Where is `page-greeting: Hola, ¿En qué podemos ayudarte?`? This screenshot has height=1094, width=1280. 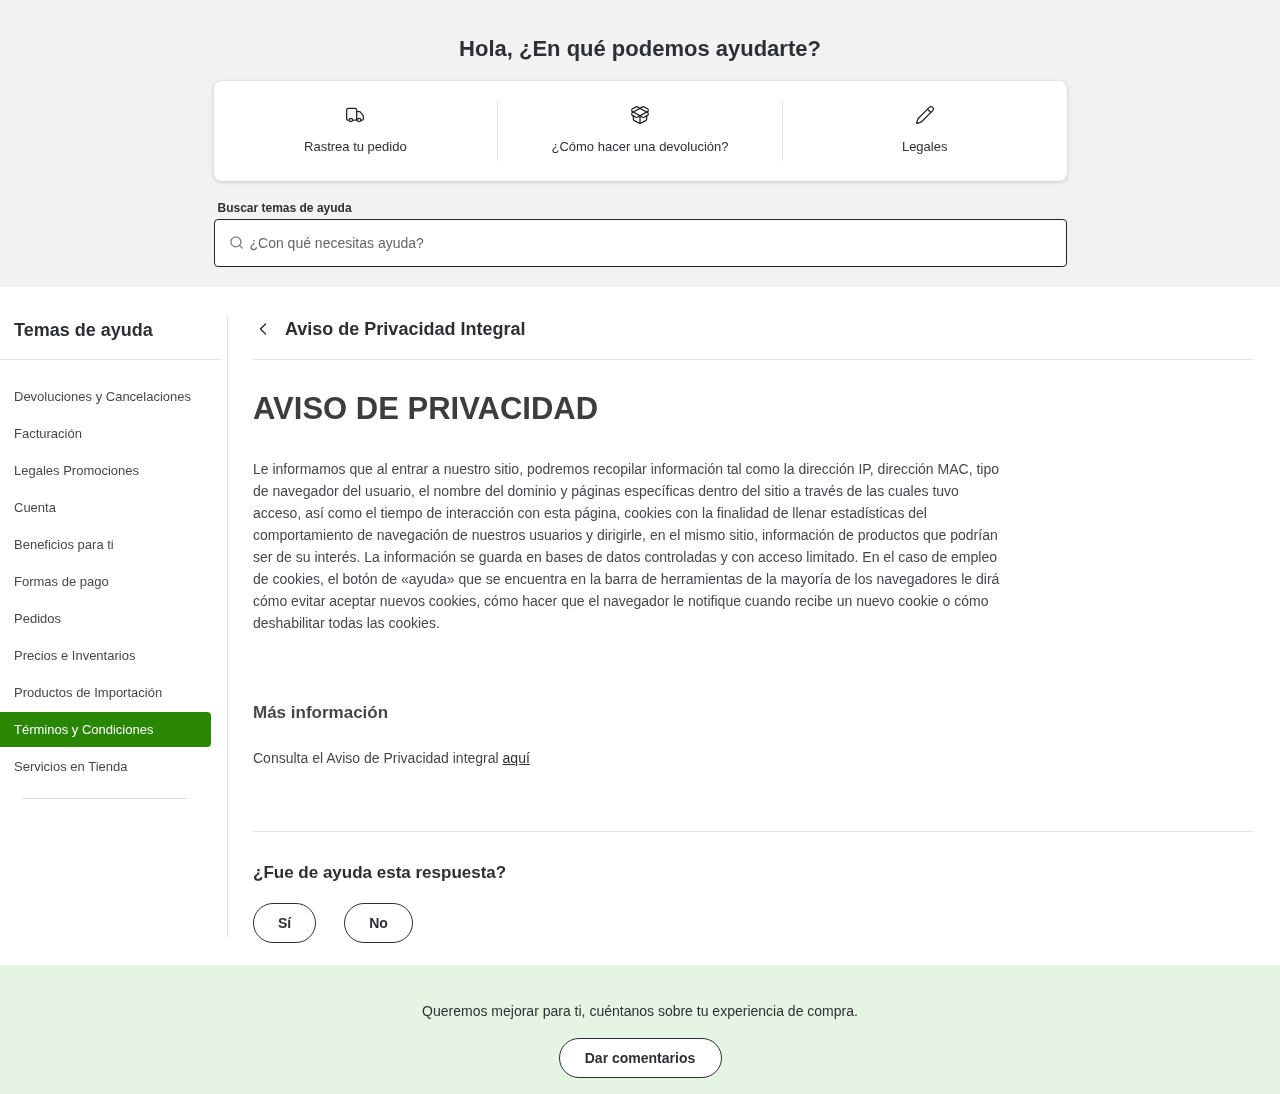
page-greeting: Hola, ¿En qué podemos ayudarte? is located at coordinates (640, 49).